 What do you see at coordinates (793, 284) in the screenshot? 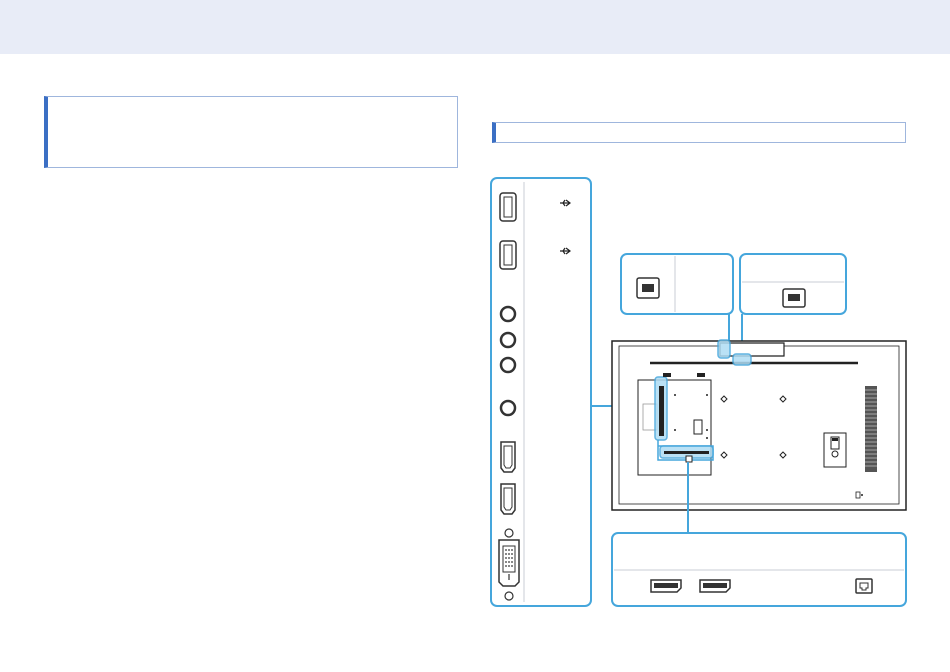
I see `callout-usb-b-right` at bounding box center [793, 284].